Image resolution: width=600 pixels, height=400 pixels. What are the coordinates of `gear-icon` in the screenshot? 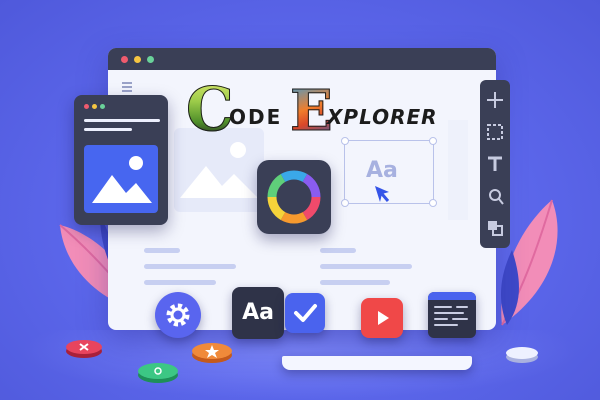 It's located at (178, 315).